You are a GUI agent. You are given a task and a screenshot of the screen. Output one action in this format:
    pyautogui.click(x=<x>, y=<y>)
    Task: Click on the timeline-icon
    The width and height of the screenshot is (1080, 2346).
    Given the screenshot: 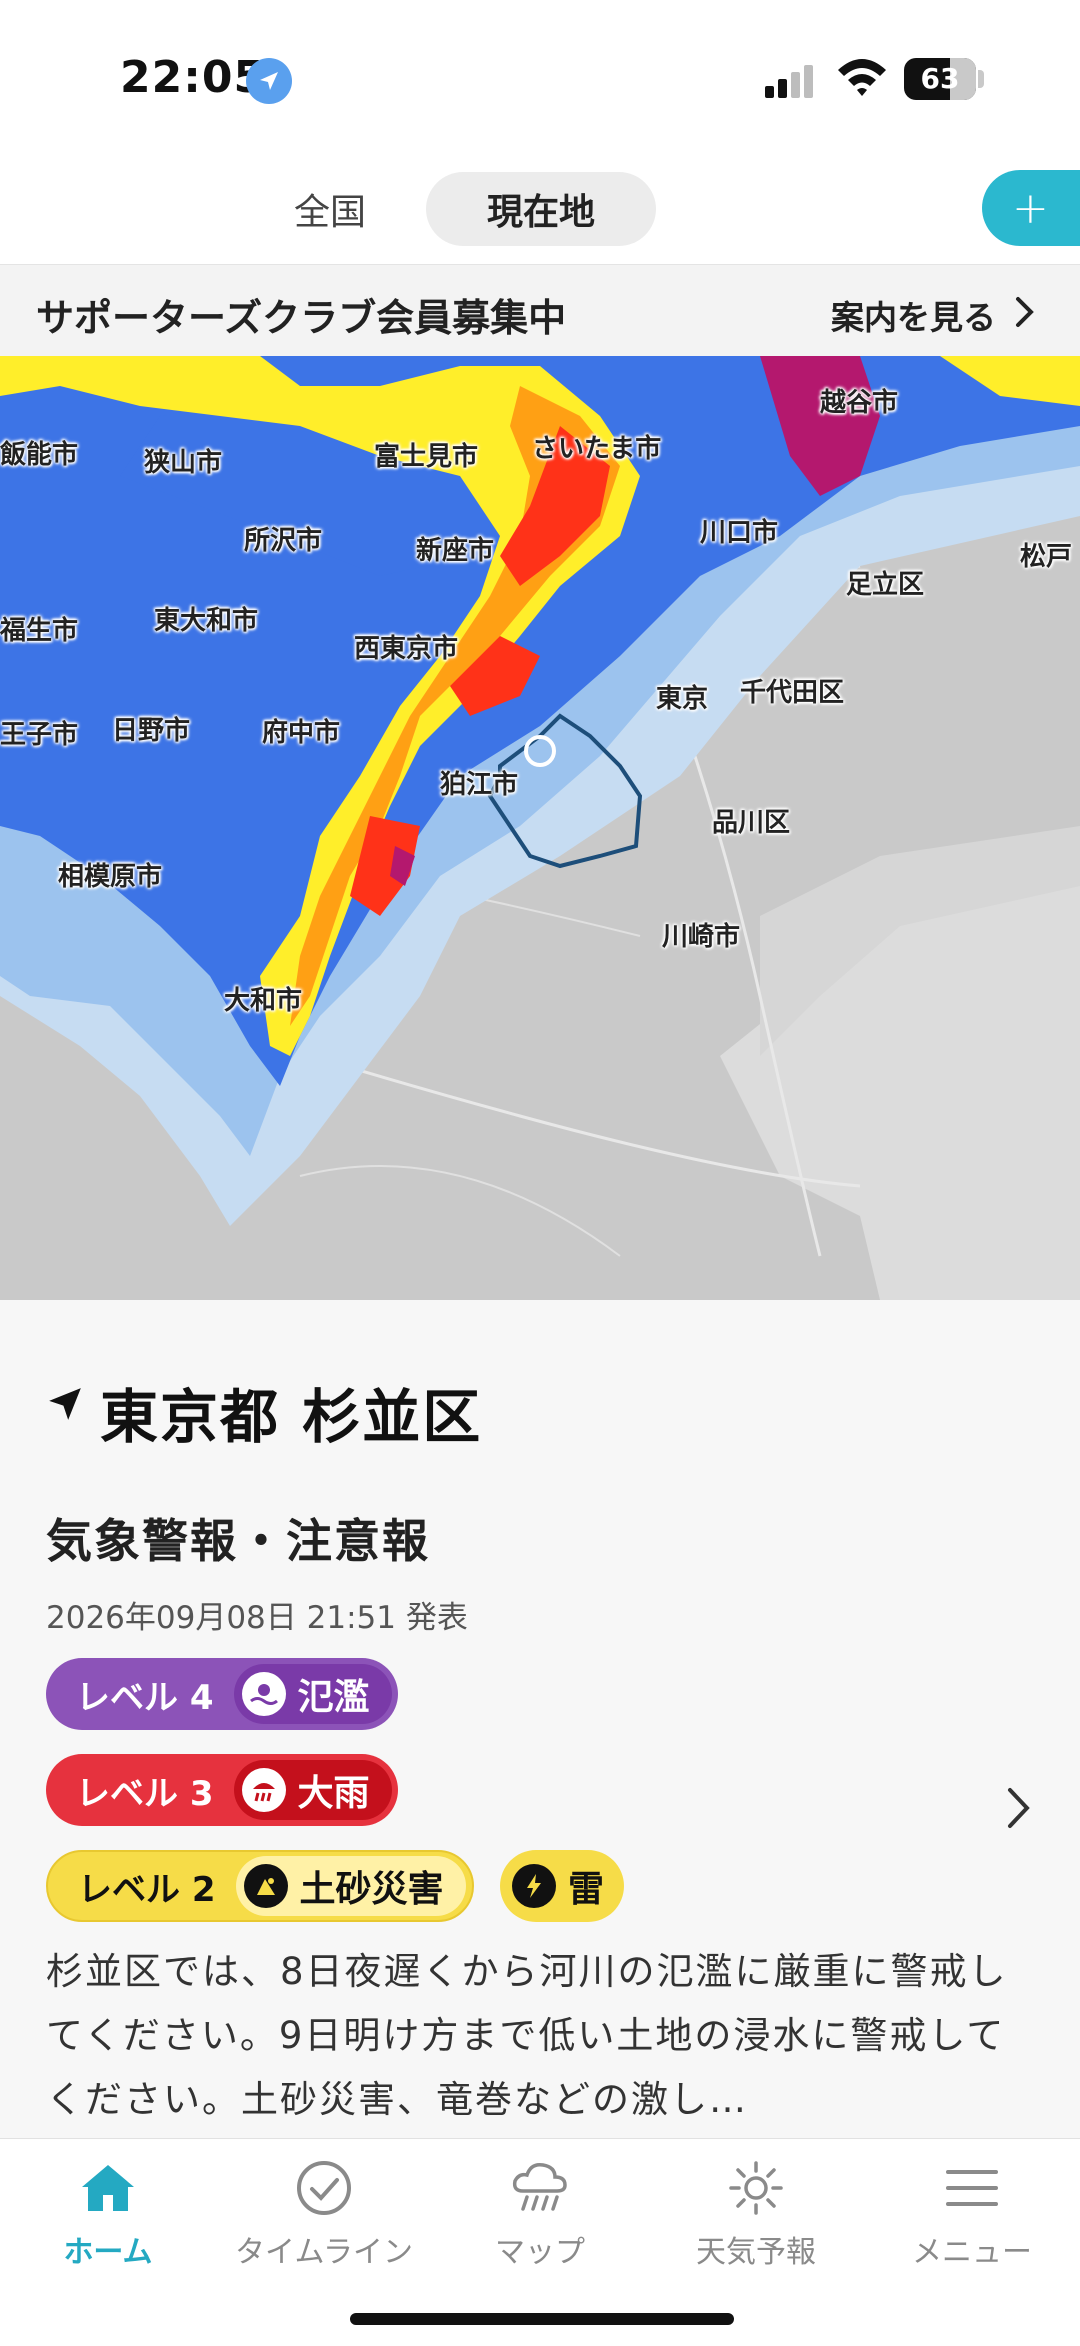 What is the action you would take?
    pyautogui.click(x=324, y=2188)
    